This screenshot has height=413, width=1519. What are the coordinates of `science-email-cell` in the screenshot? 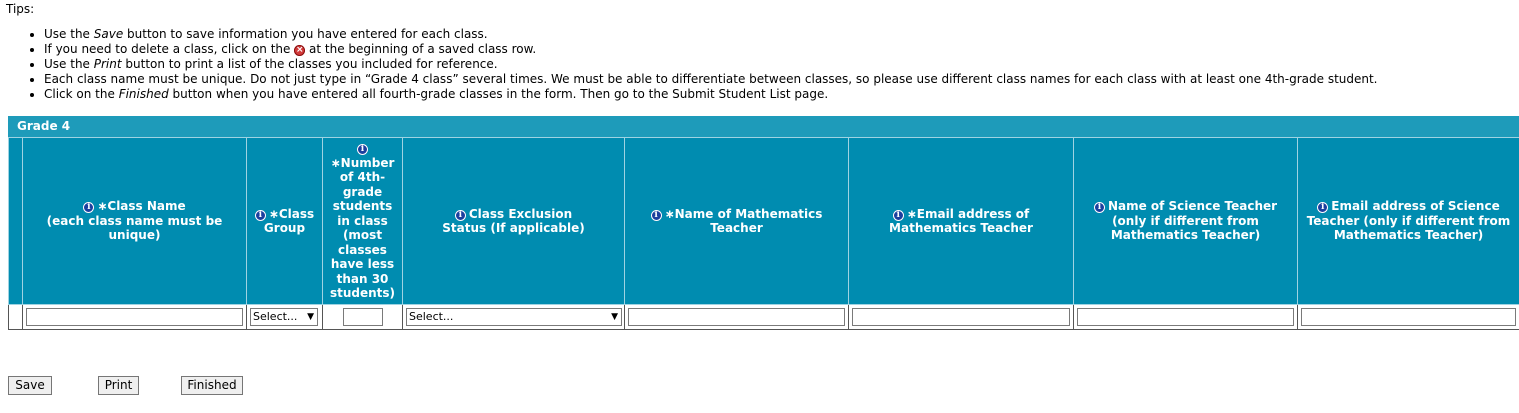 It's located at (1408, 317).